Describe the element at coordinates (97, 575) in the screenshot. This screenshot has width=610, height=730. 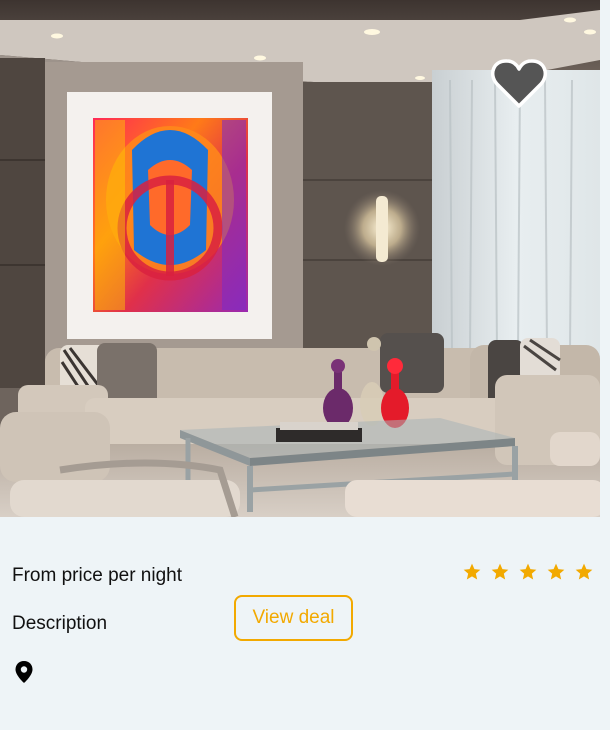
I see `price-label: From price per night` at that location.